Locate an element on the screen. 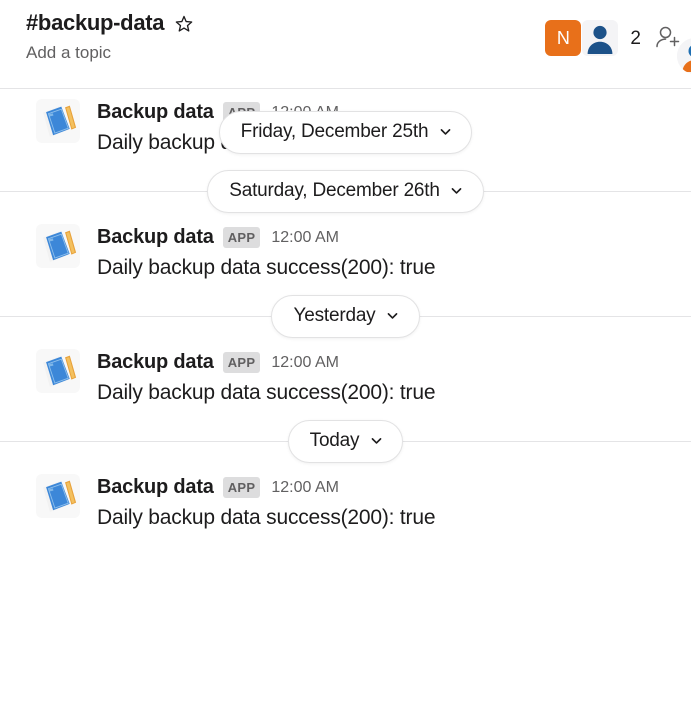  date-pill-label: Yesterday is located at coordinates (334, 315).